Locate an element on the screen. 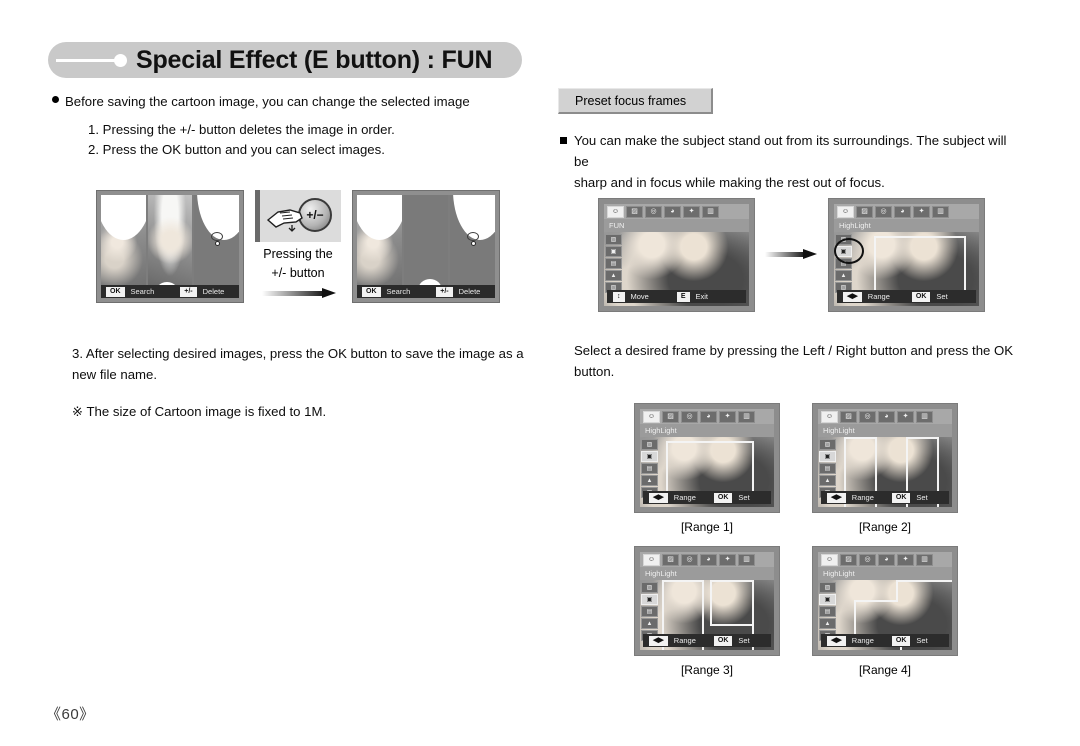  camera-side-menu: ▨ ▣ ▤ ▲ ▧ is located at coordinates (827, 610).